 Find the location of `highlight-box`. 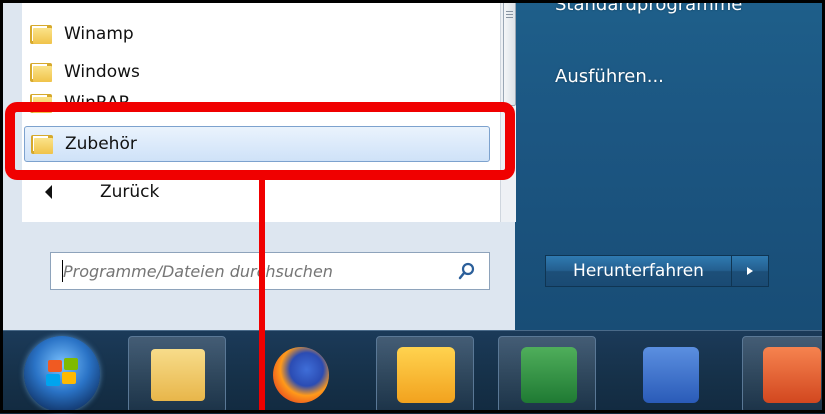

highlight-box is located at coordinates (260, 141).